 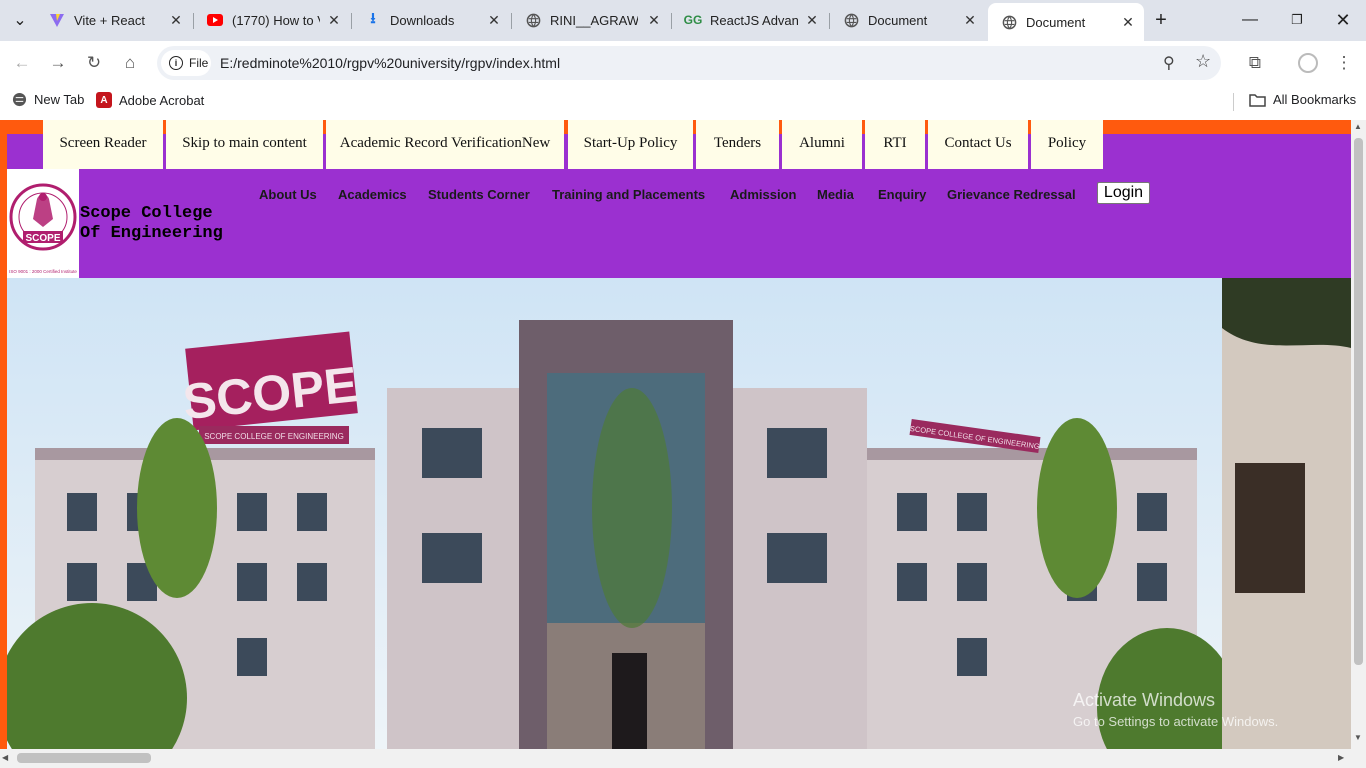 What do you see at coordinates (372, 194) in the screenshot?
I see `menu-academics: Academics` at bounding box center [372, 194].